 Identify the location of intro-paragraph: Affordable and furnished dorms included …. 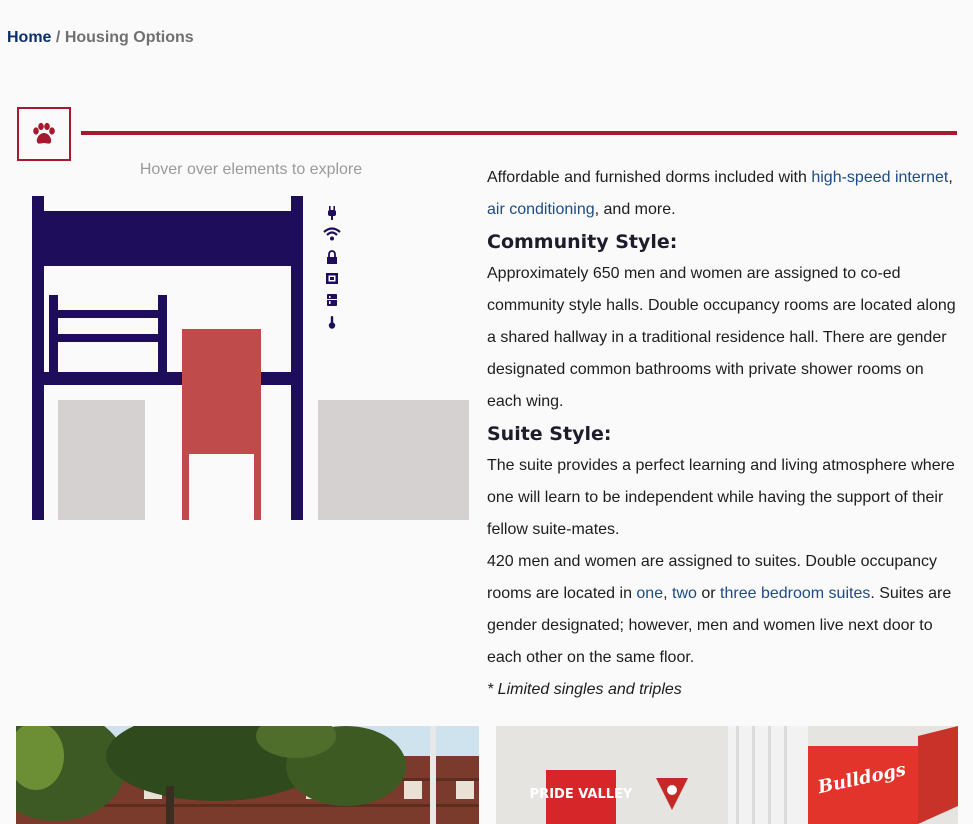
(720, 193).